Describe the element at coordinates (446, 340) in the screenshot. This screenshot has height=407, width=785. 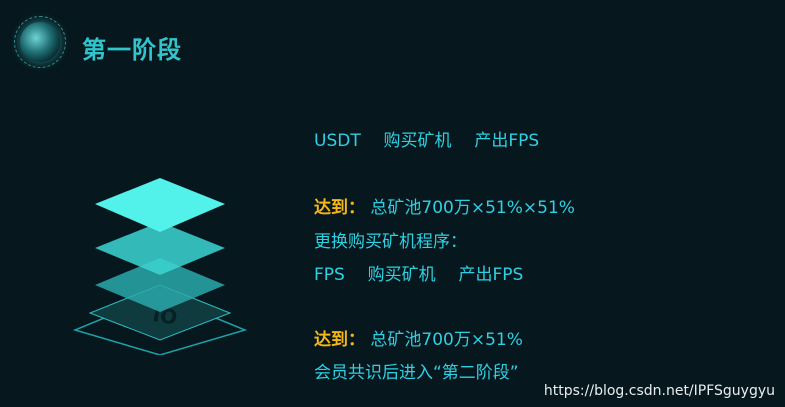
I see `target-text-2: 总矿池700万×51%` at that location.